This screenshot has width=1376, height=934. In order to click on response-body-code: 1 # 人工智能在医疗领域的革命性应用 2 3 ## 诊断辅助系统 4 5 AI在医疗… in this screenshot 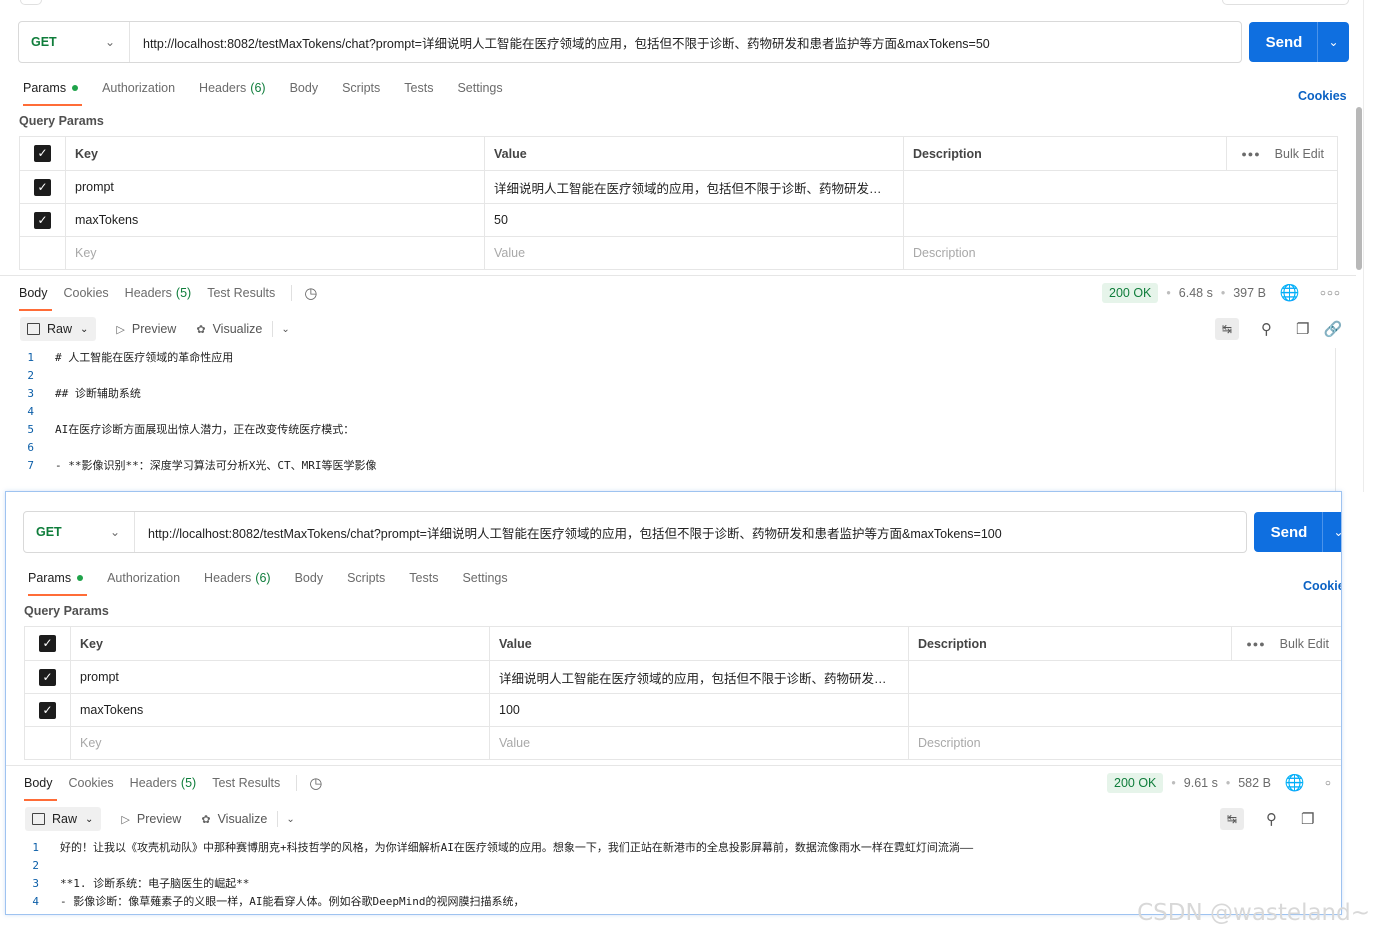, I will do `click(195, 411)`.